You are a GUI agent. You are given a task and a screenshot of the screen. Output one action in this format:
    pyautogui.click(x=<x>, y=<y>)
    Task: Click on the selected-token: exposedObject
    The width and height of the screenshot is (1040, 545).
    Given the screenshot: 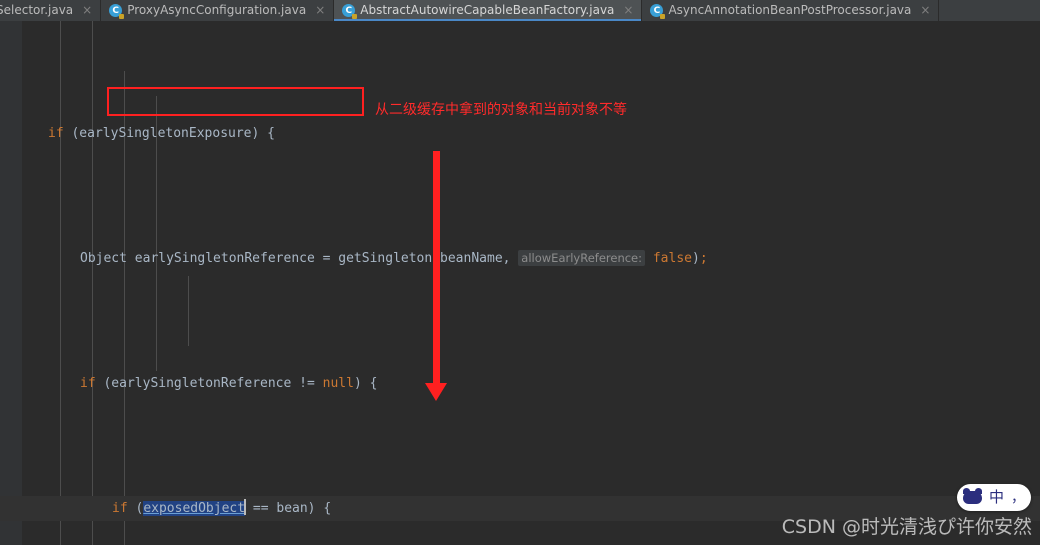 What is the action you would take?
    pyautogui.click(x=194, y=508)
    